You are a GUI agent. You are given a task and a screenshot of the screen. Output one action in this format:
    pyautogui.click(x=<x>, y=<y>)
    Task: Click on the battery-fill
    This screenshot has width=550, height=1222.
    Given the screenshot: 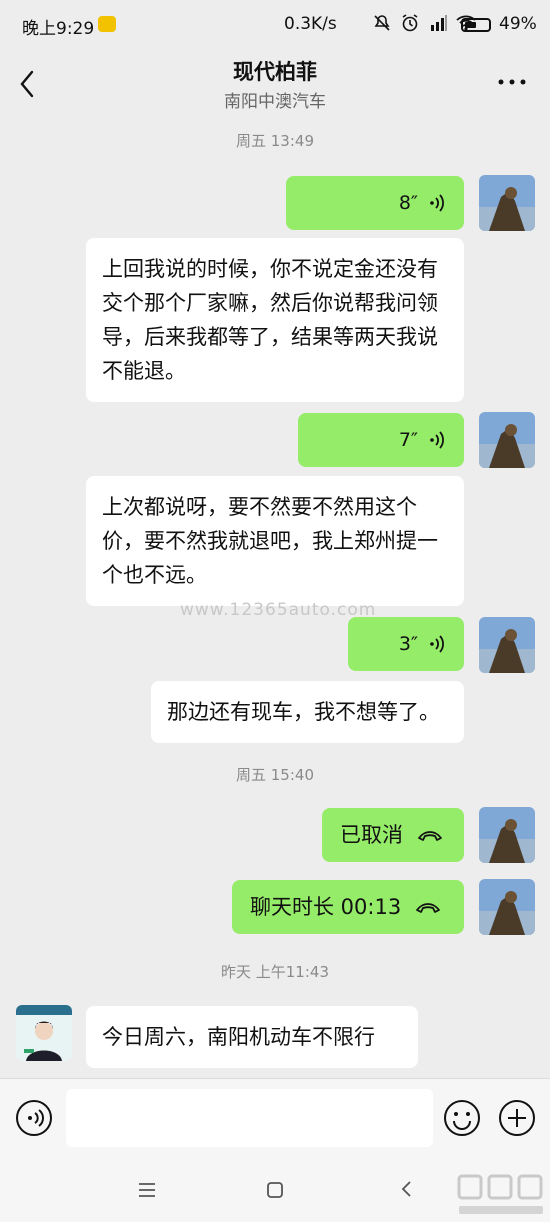 What is the action you would take?
    pyautogui.click(x=470, y=25)
    